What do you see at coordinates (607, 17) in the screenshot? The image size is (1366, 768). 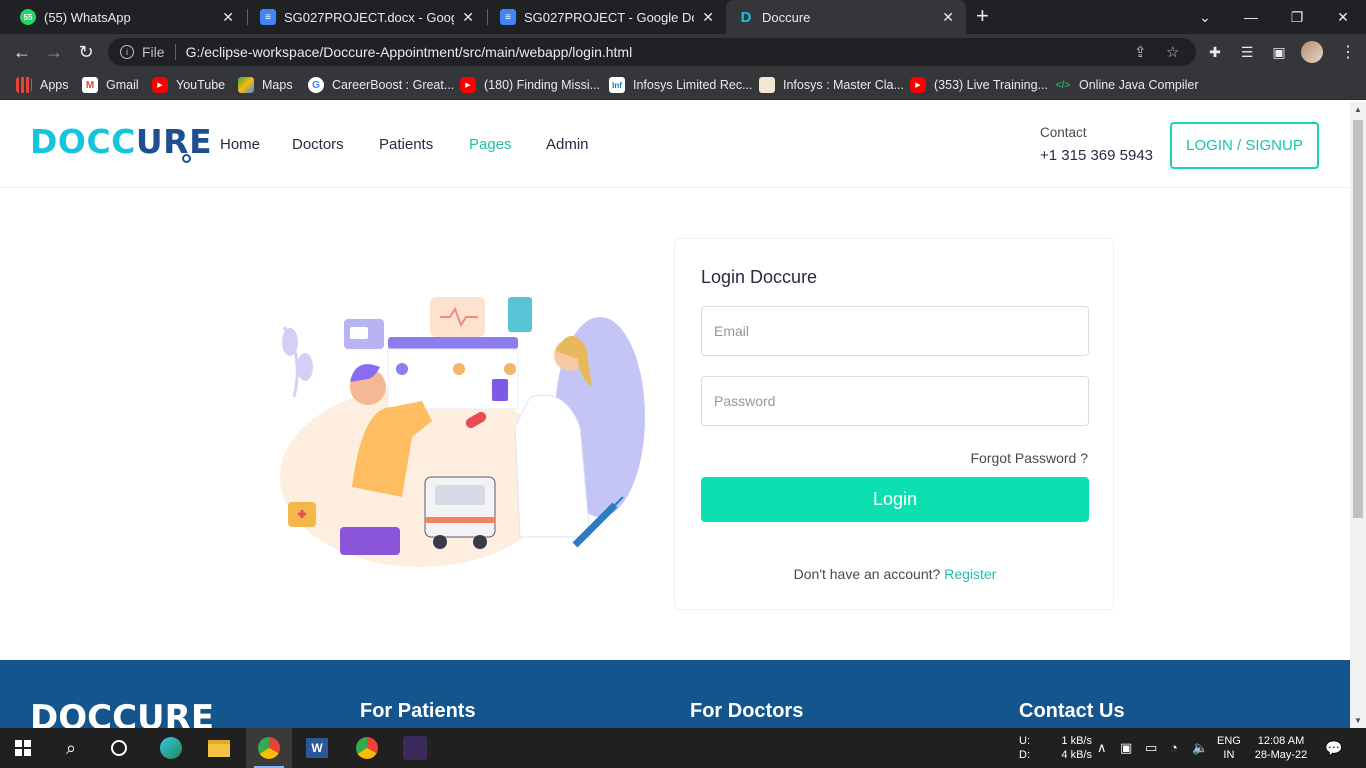 I see `tab-google-docs-2: ≡ SG027PROJECT - Google Docs ✕` at bounding box center [607, 17].